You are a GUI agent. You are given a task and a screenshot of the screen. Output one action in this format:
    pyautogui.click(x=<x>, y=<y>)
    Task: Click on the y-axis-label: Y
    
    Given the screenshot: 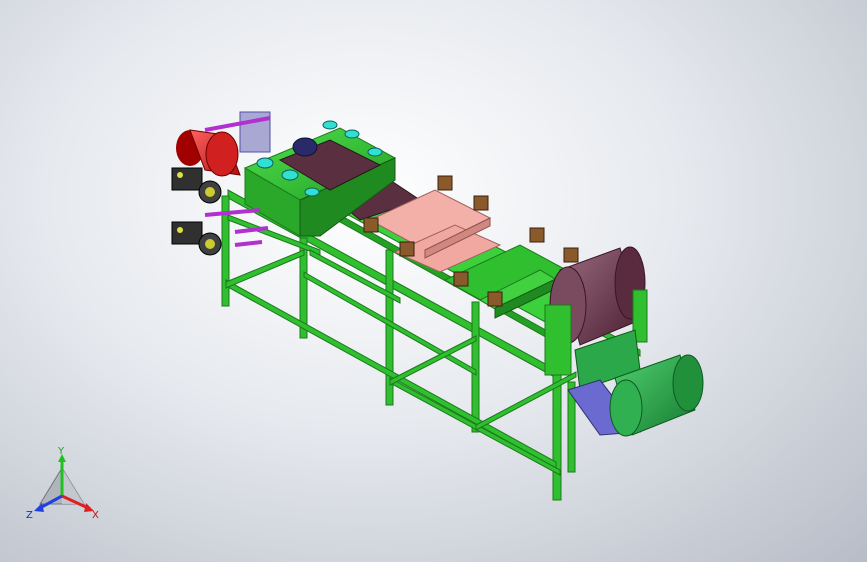 What is the action you would take?
    pyautogui.click(x=61, y=451)
    